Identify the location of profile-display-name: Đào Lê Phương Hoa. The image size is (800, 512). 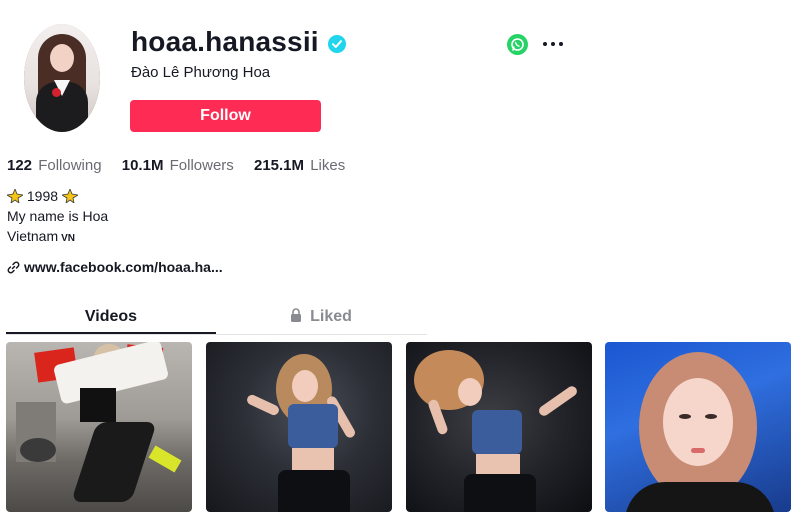
(201, 72).